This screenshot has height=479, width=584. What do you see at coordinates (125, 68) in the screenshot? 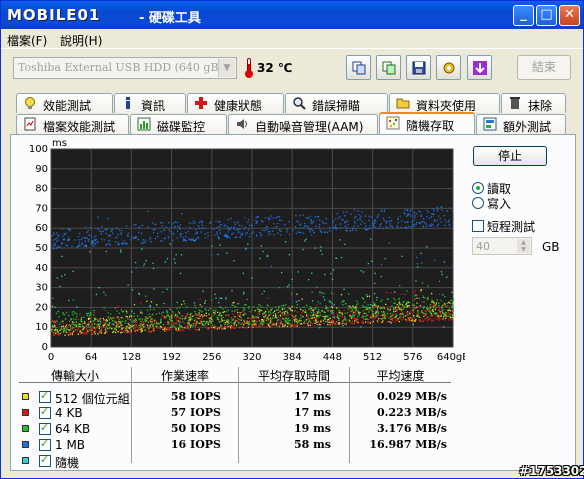
I see `device-select: Toshiba External USB HDD (640 gB) ▼` at bounding box center [125, 68].